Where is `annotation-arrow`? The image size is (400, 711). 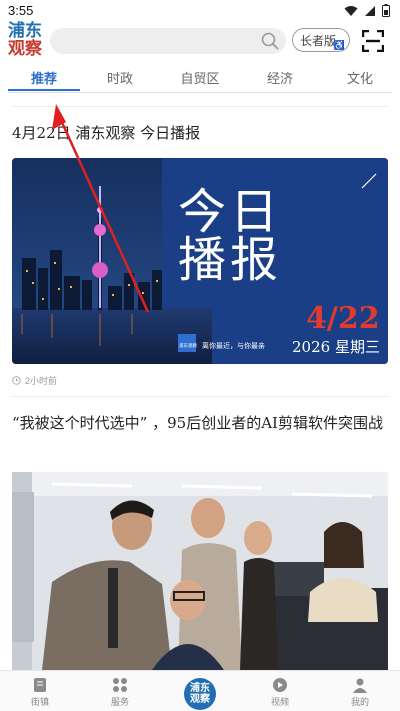 annotation-arrow is located at coordinates (101, 208).